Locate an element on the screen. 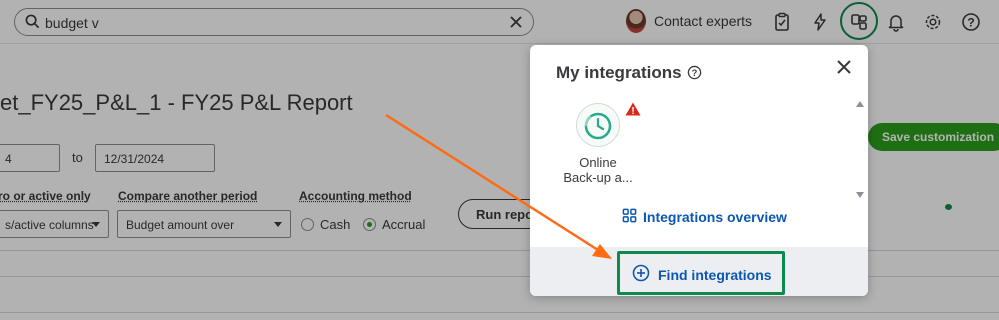  scroll-down-arrow is located at coordinates (860, 195).